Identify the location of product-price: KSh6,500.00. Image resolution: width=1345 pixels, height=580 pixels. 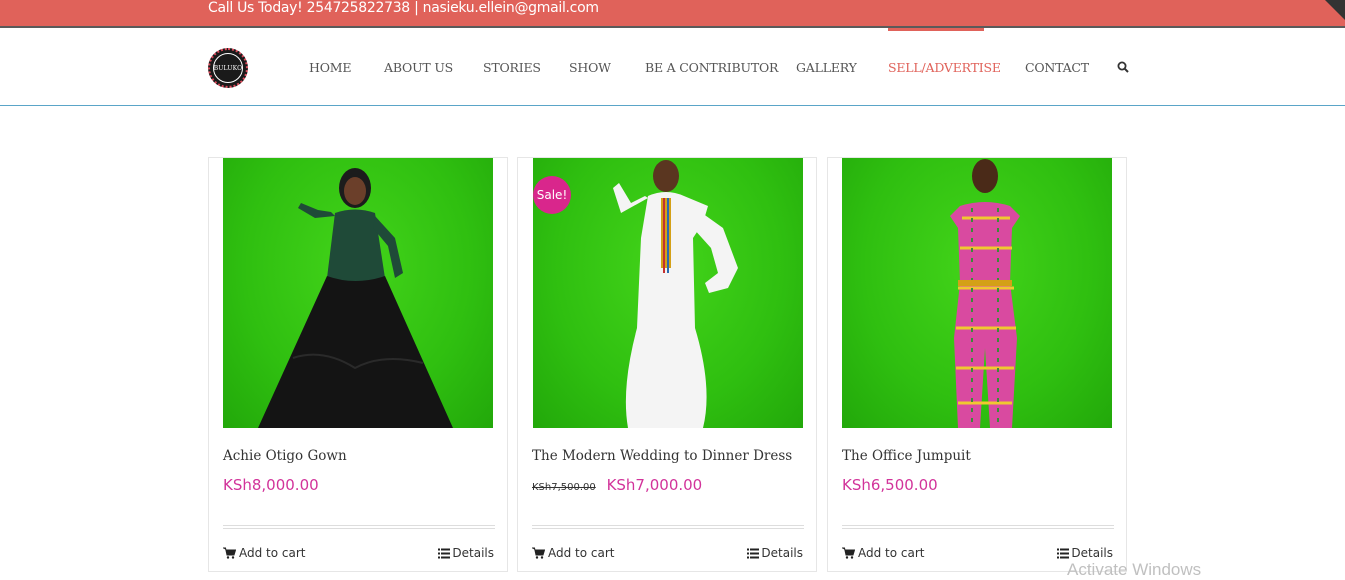
(890, 485).